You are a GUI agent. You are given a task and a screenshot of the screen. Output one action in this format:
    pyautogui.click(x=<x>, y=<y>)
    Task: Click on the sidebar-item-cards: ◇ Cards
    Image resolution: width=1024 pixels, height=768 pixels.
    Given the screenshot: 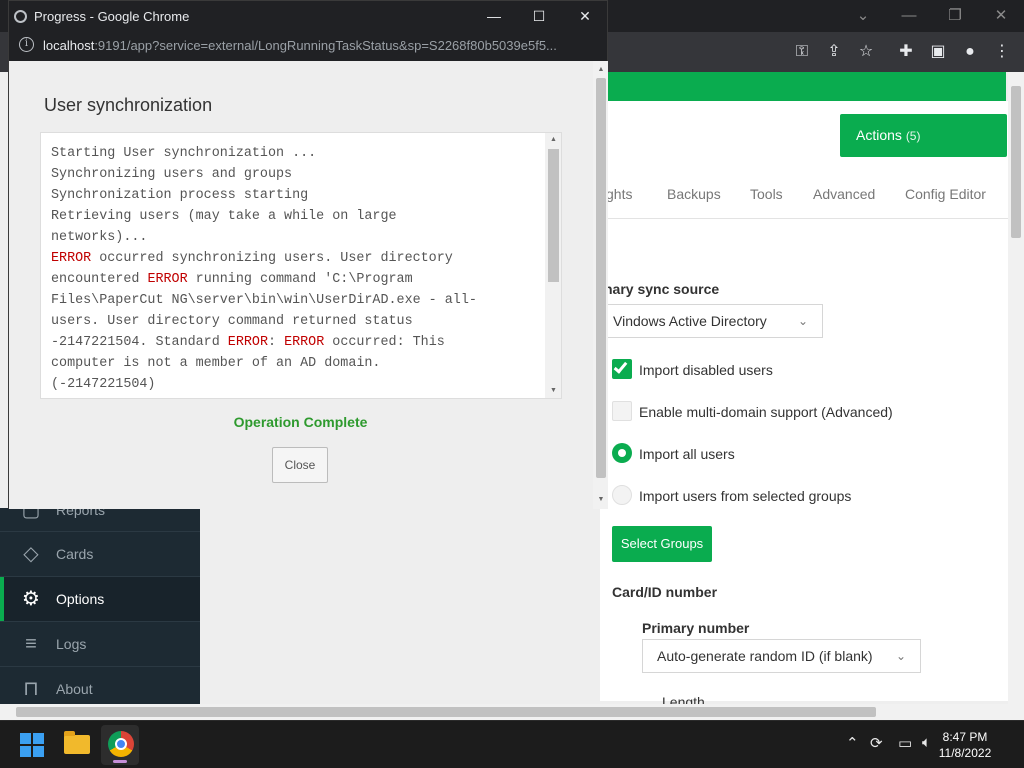 What is the action you would take?
    pyautogui.click(x=100, y=554)
    